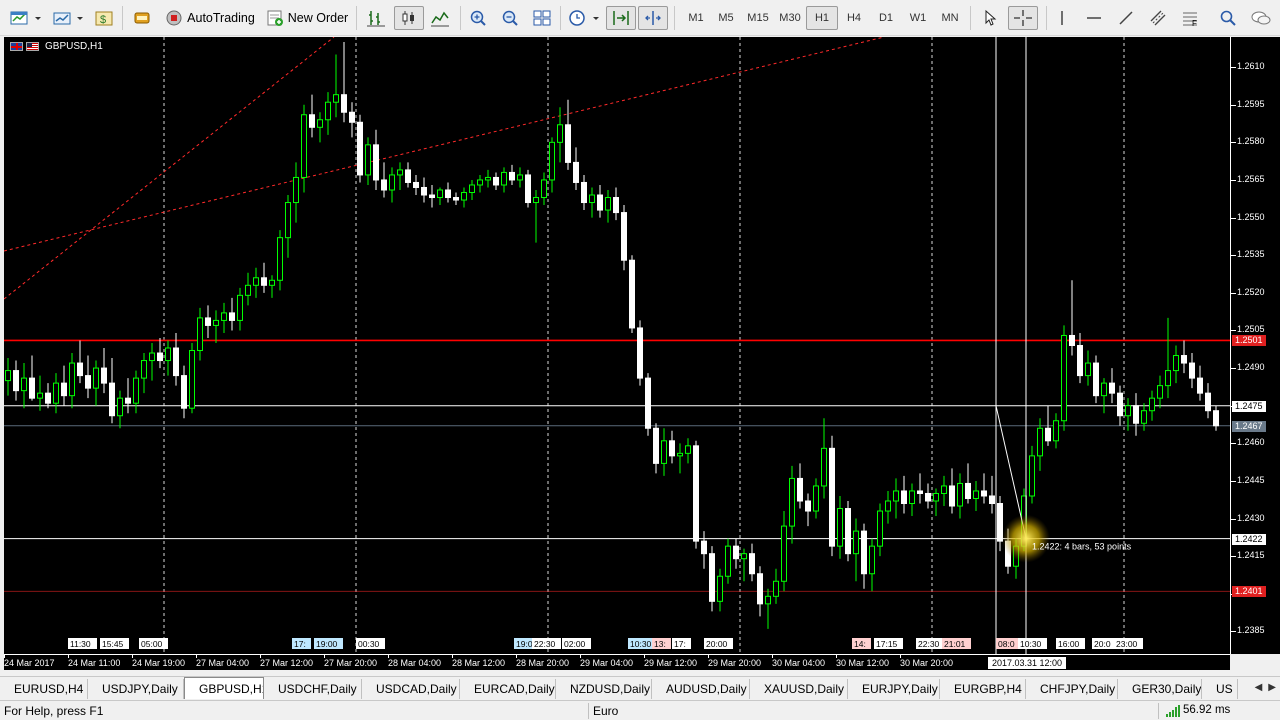 This screenshot has height=720, width=1280. I want to click on timeframe-h1-button: H1, so click(822, 18).